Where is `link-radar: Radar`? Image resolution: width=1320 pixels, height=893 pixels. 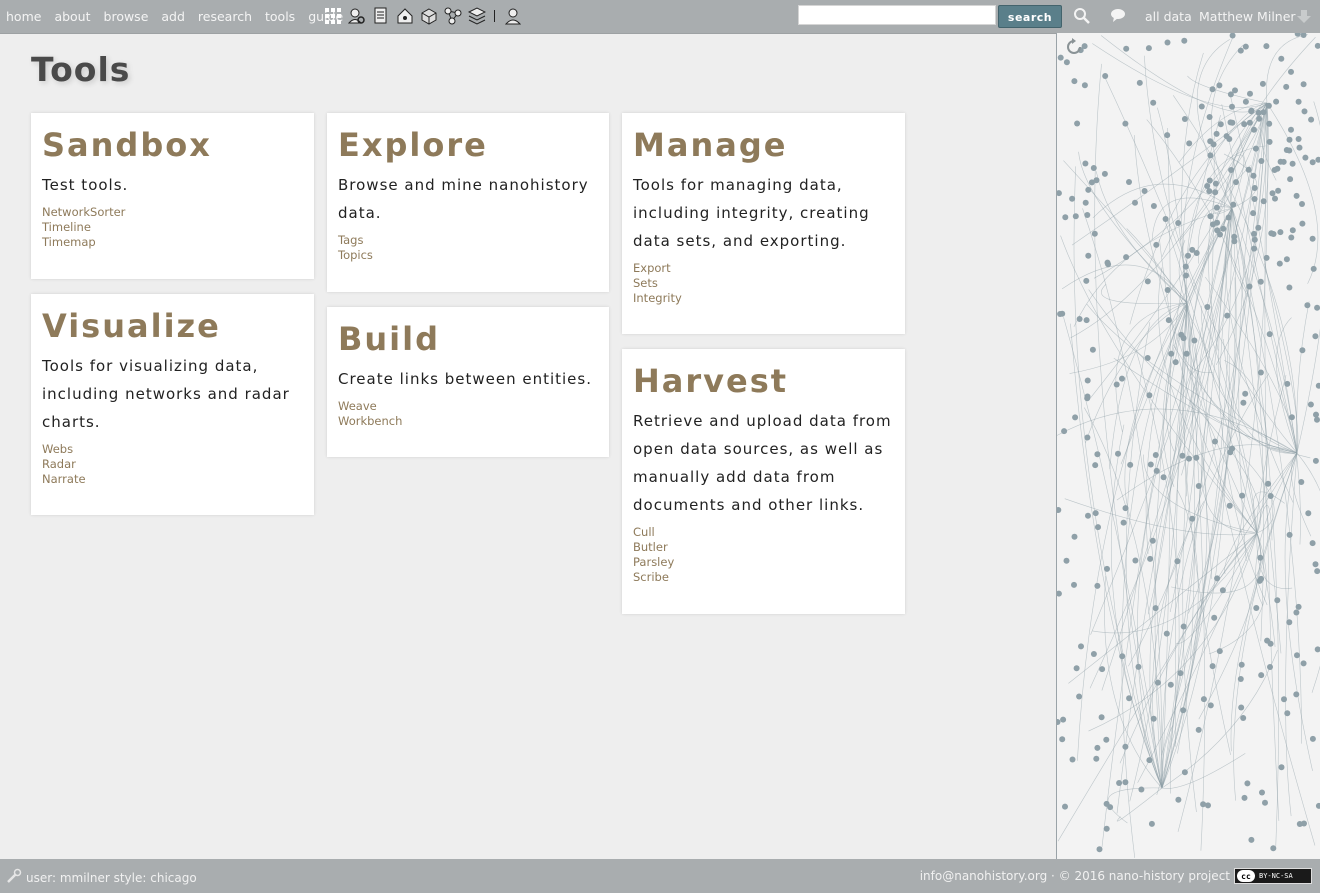
link-radar: Radar is located at coordinates (172, 464).